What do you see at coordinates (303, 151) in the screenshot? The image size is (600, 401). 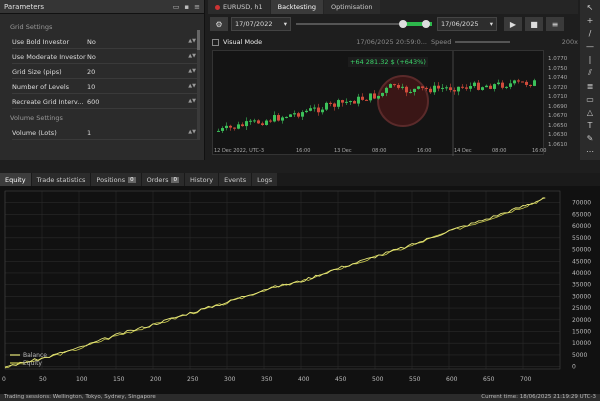 I see `time-tick-label: 16:00` at bounding box center [303, 151].